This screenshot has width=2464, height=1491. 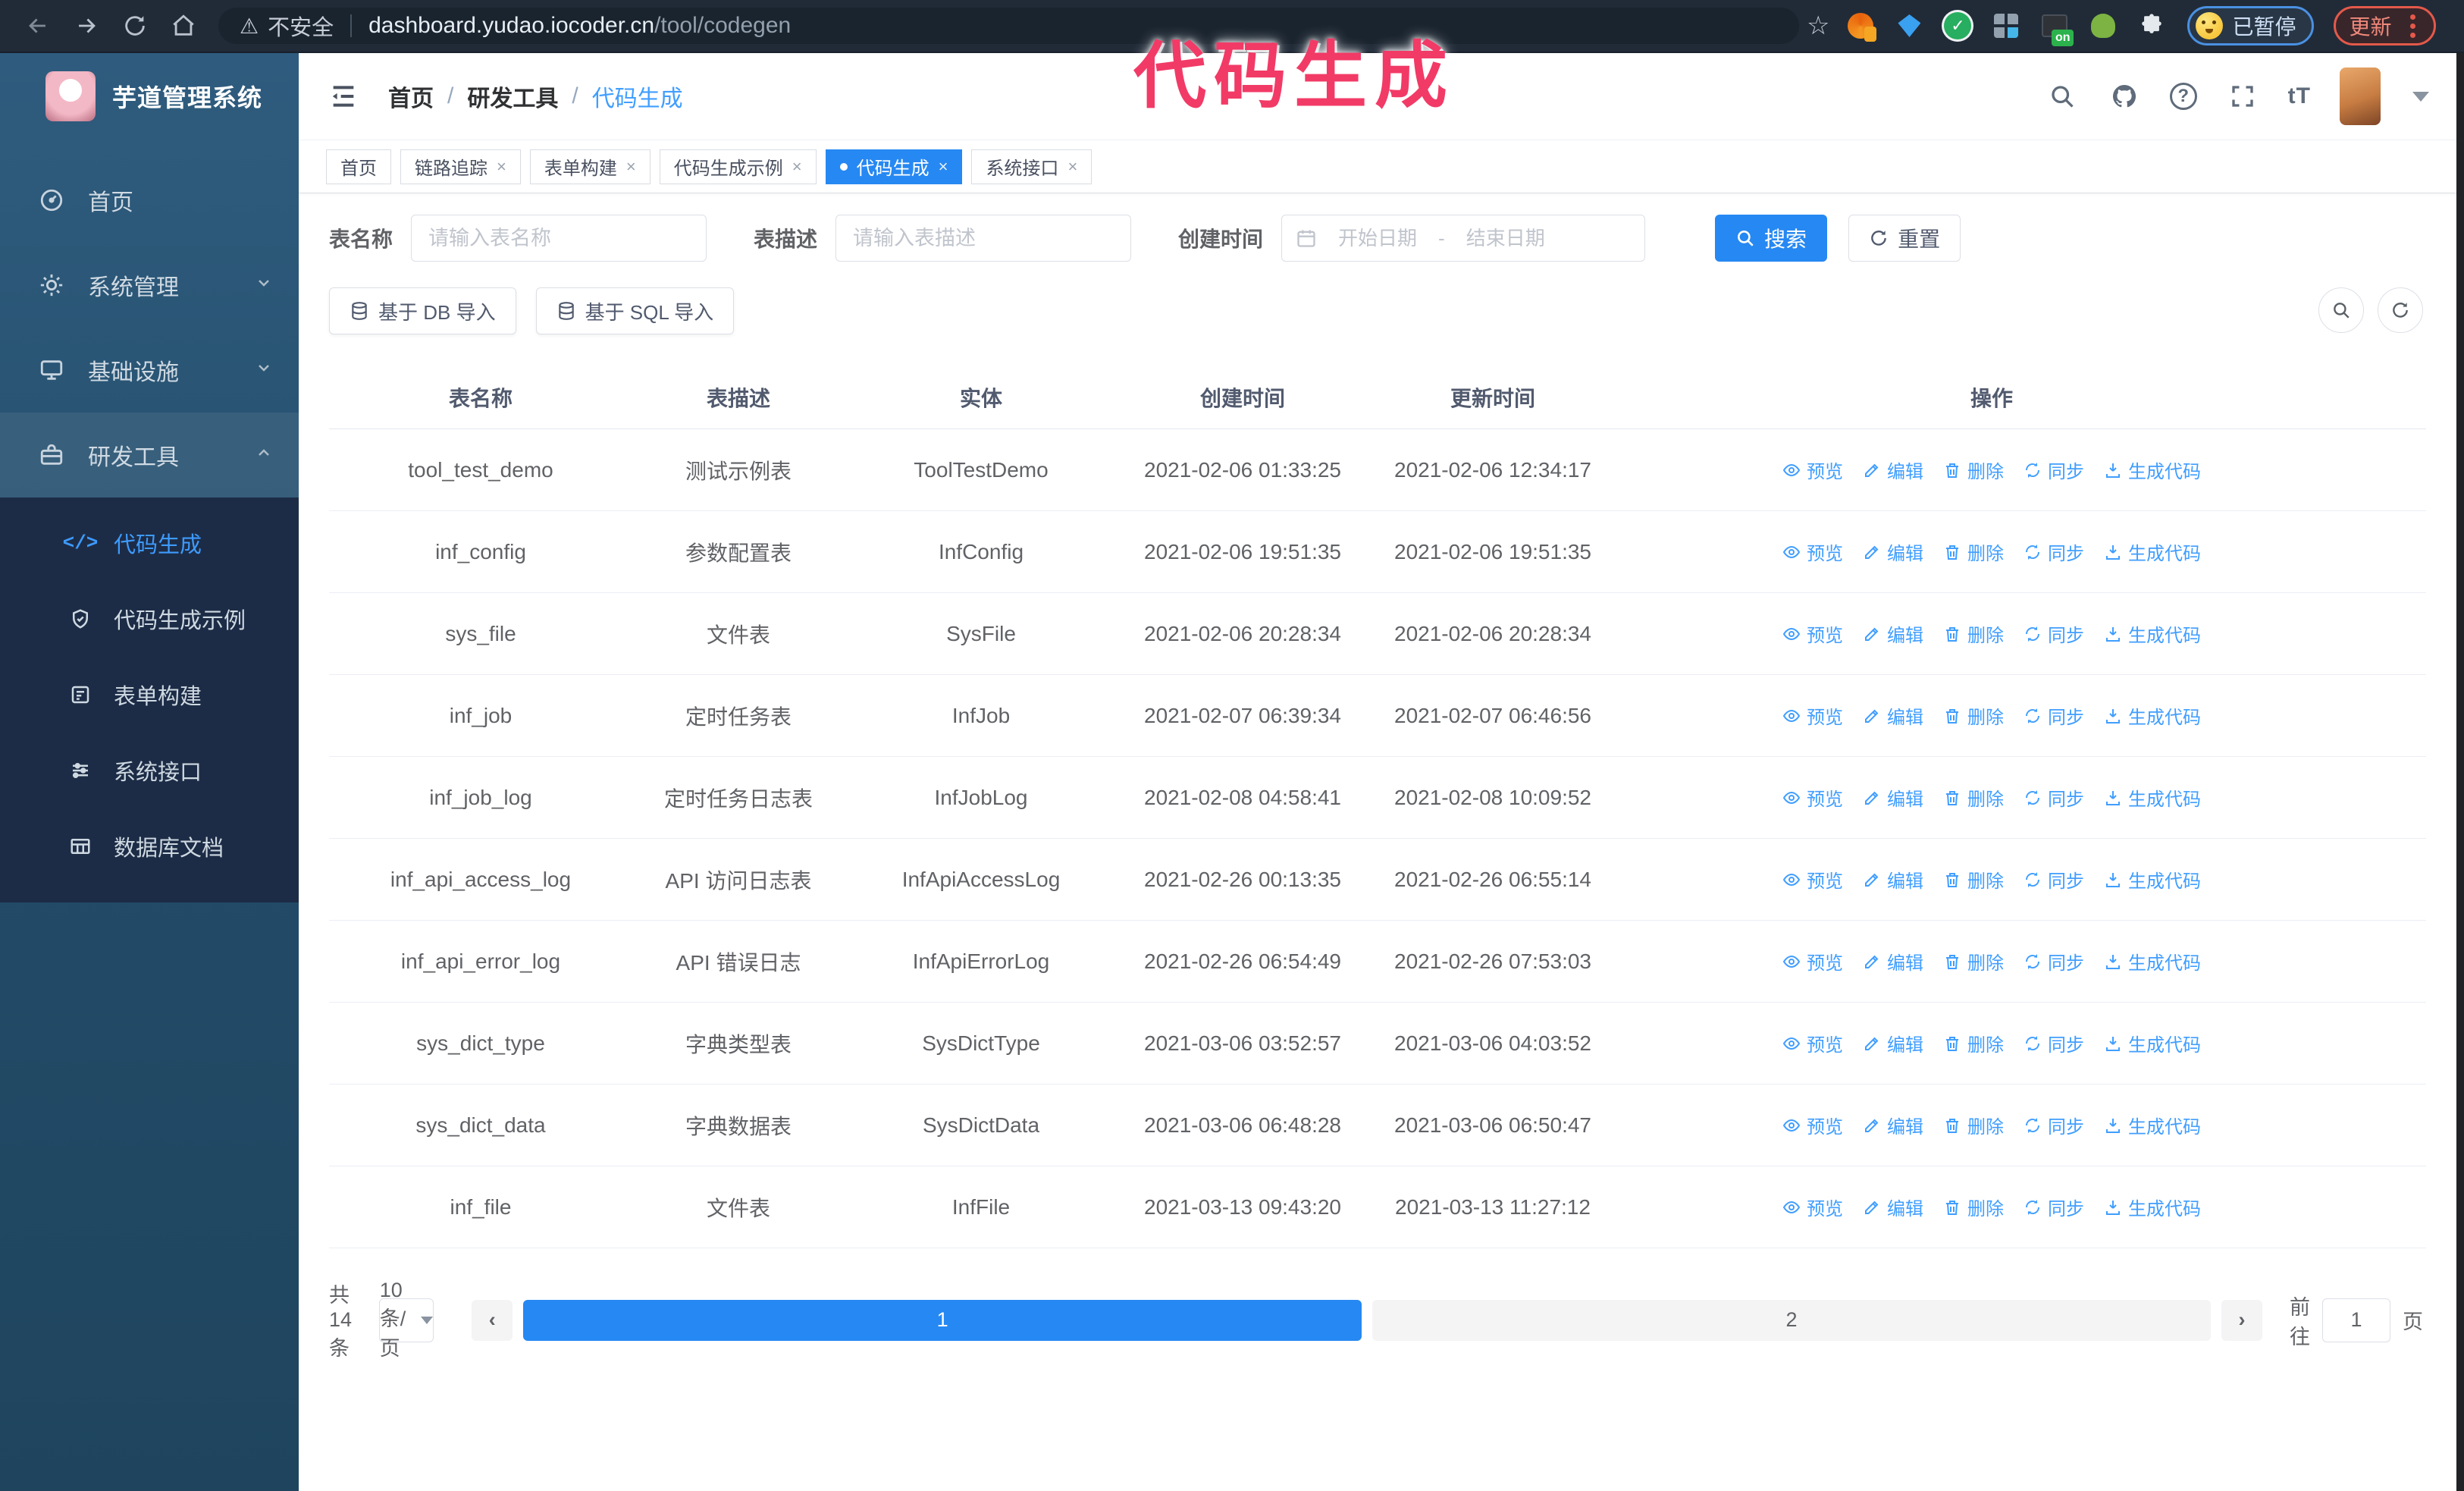 What do you see at coordinates (1792, 1320) in the screenshot?
I see `page-button-2: 2` at bounding box center [1792, 1320].